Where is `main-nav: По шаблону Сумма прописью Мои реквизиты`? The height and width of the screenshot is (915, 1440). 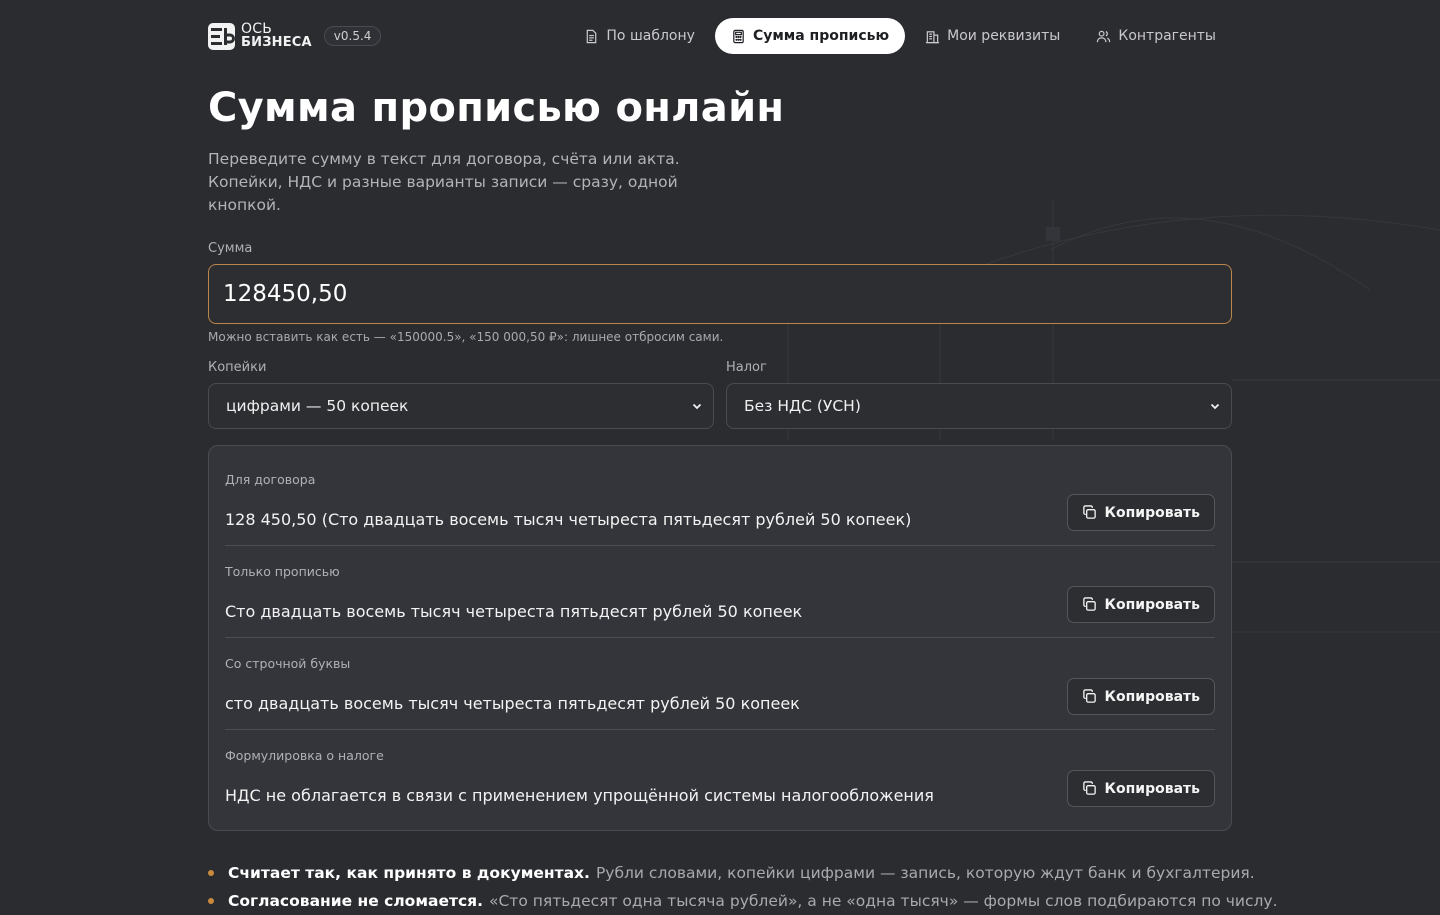
main-nav: По шаблону Сумма прописью Мои реквизиты is located at coordinates (900, 36).